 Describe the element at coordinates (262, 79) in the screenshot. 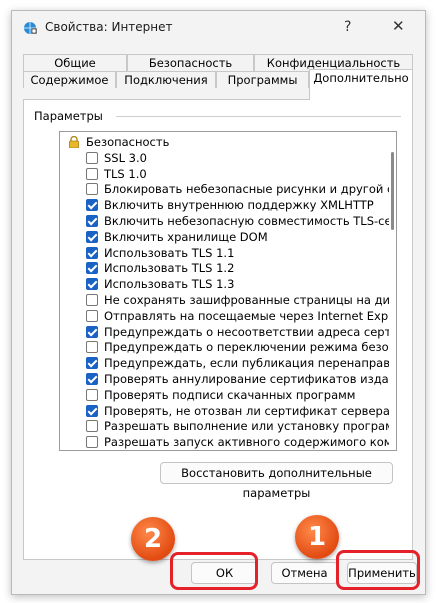

I see `tab-programs: Программы` at that location.